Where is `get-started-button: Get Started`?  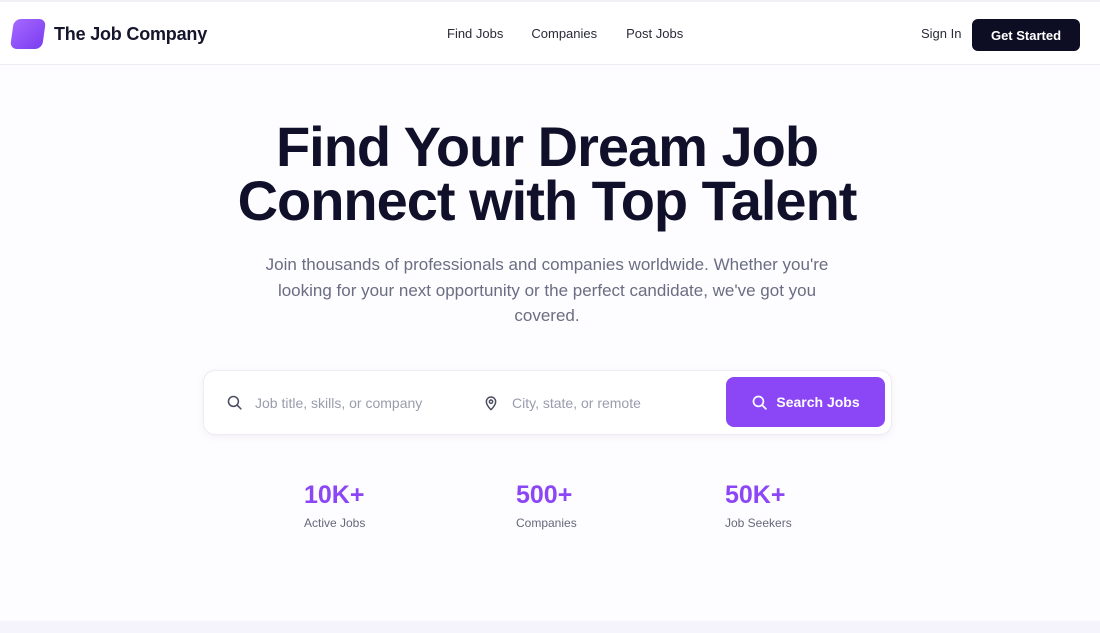
get-started-button: Get Started is located at coordinates (1026, 35).